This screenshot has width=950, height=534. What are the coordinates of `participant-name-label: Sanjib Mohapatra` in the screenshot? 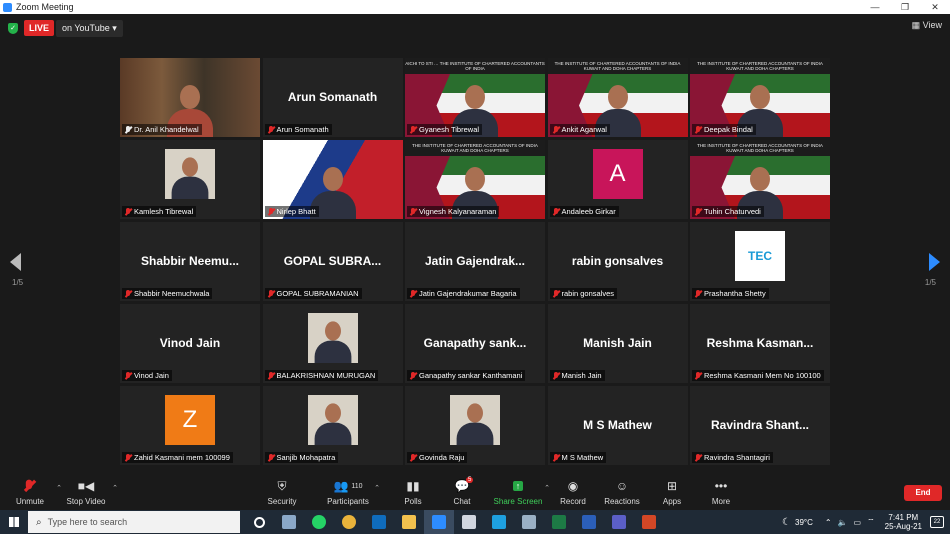 It's located at (301, 457).